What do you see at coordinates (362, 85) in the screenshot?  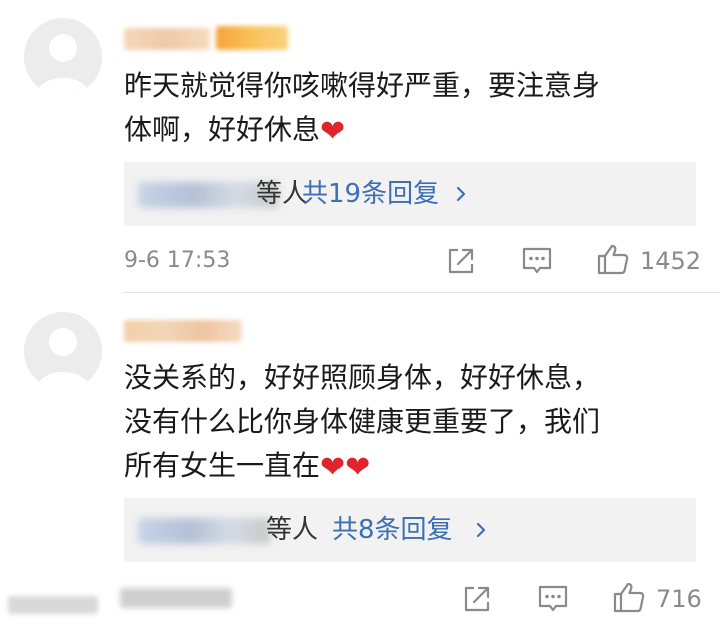 I see `comment-line: 昨天就觉得你咳嗽得好严重，要注意身` at bounding box center [362, 85].